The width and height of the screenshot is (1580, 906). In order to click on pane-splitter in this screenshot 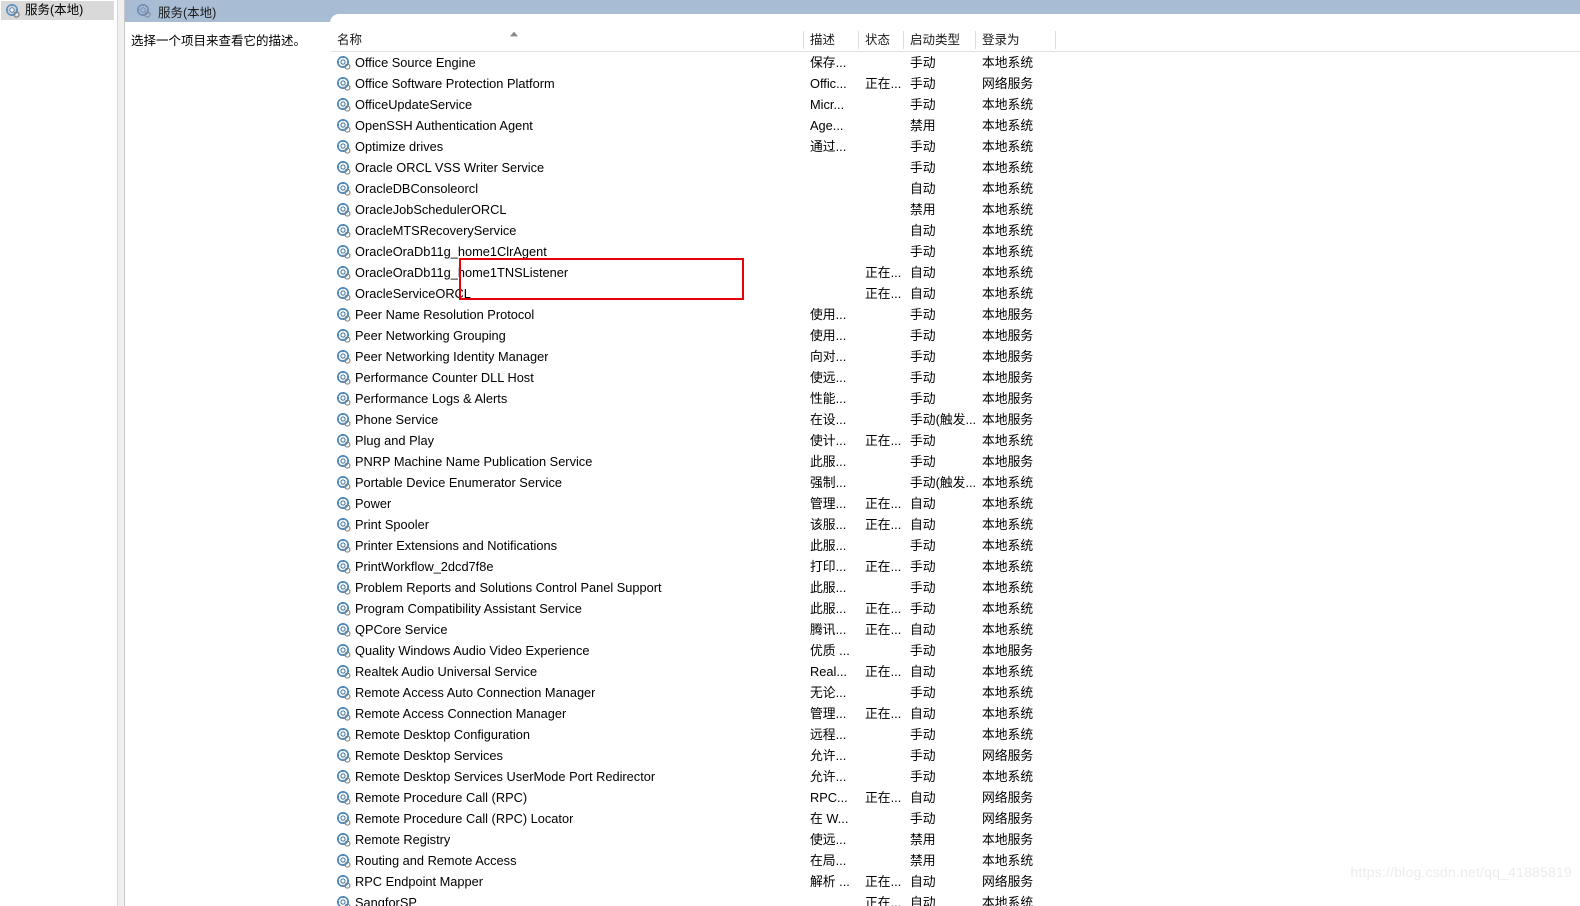, I will do `click(121, 453)`.